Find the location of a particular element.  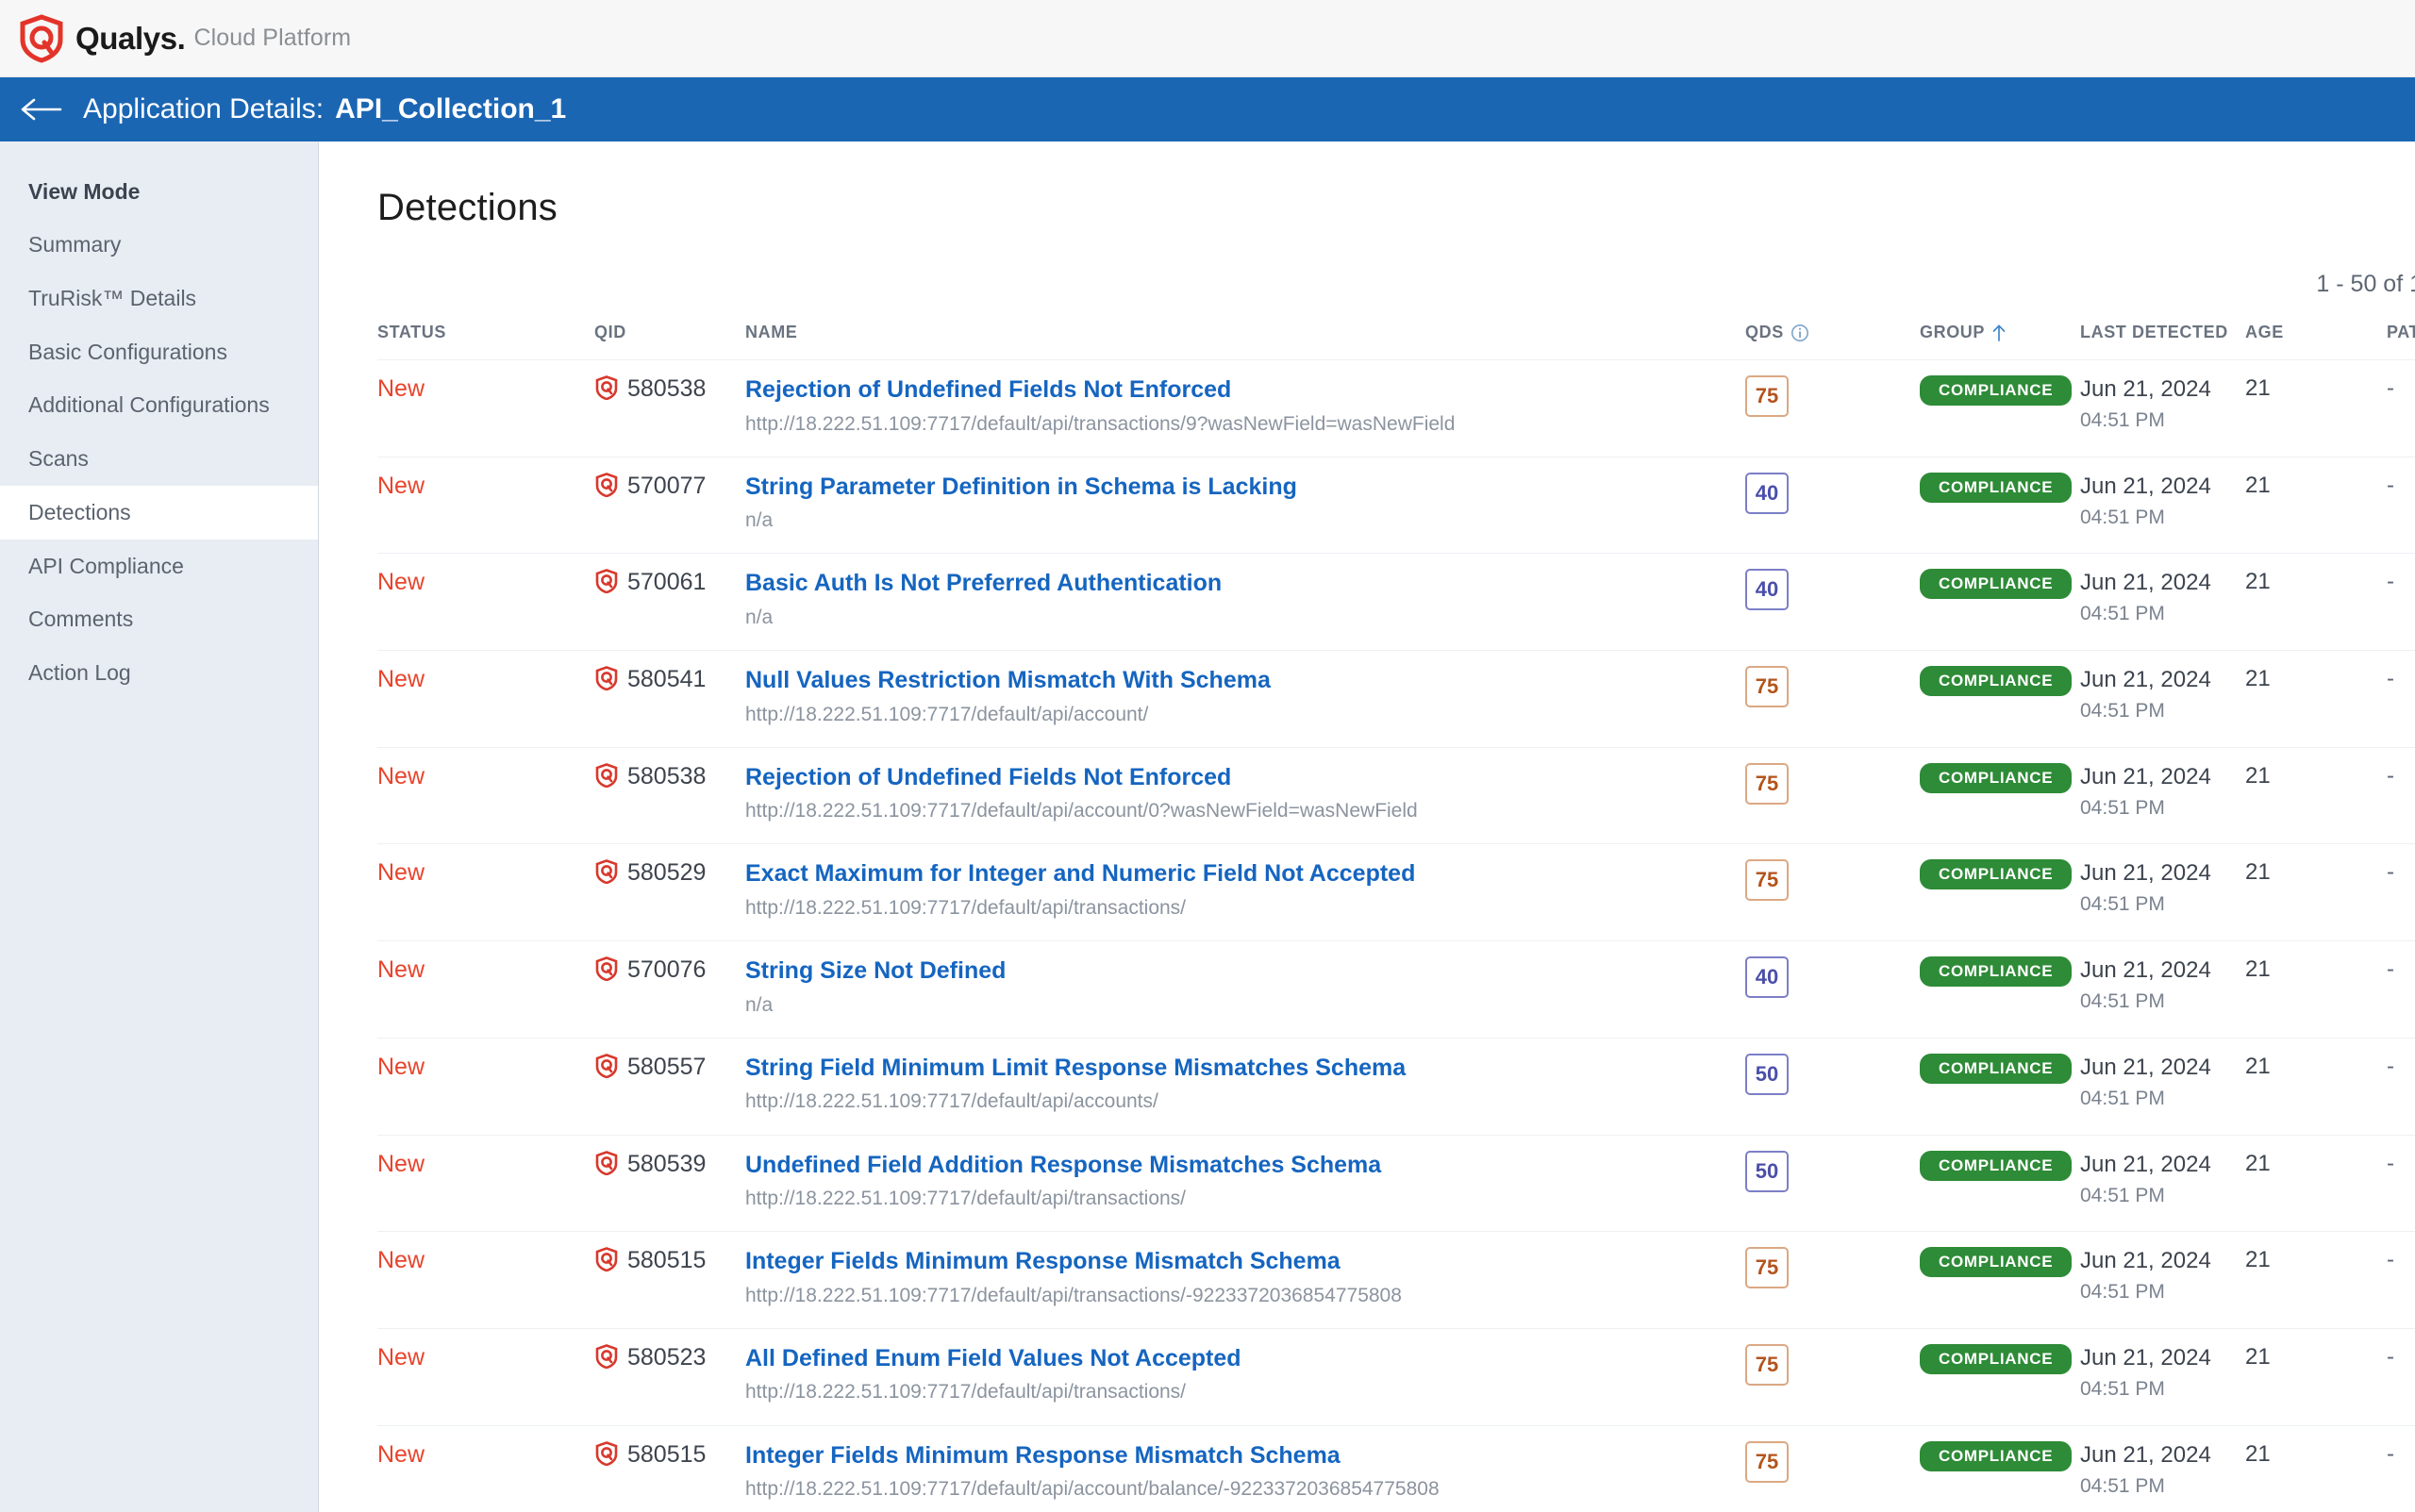

info-icon is located at coordinates (1800, 333).